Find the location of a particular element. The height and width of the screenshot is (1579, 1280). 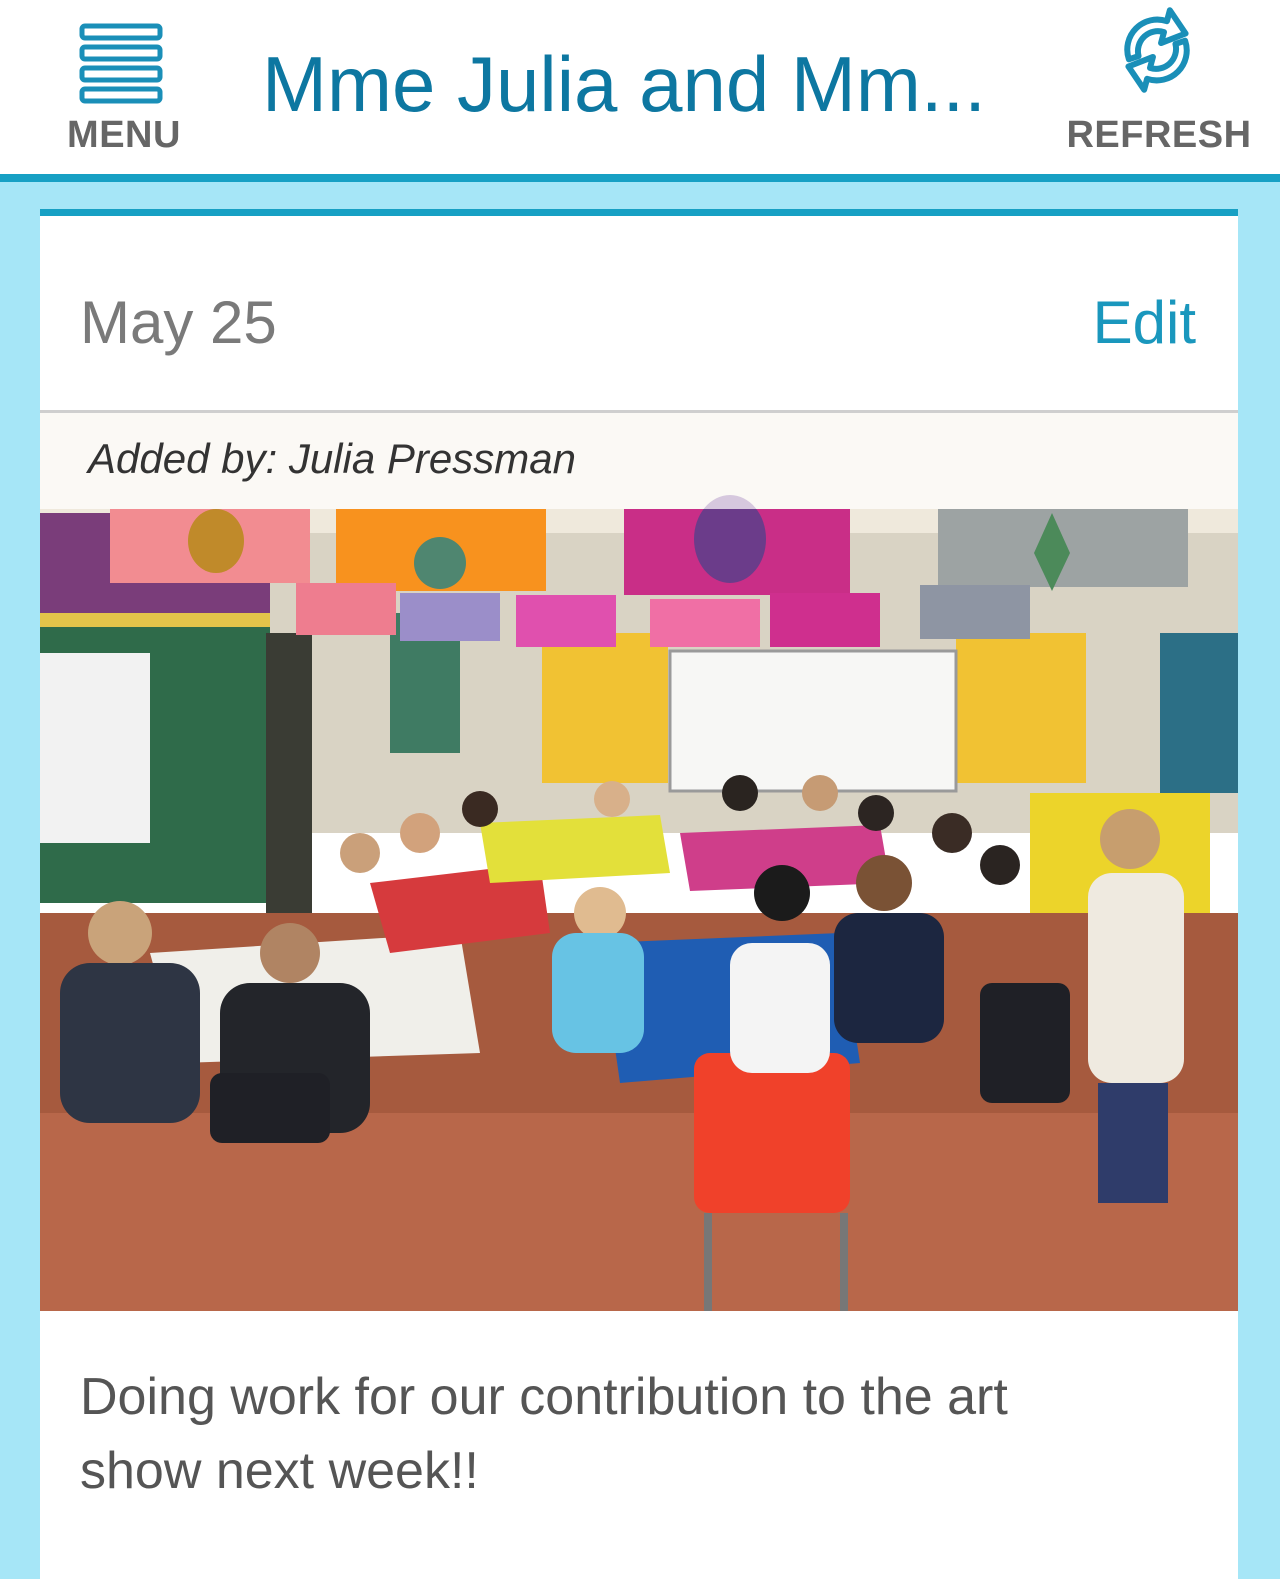

refresh-button: REFRESH is located at coordinates (1159, 83).